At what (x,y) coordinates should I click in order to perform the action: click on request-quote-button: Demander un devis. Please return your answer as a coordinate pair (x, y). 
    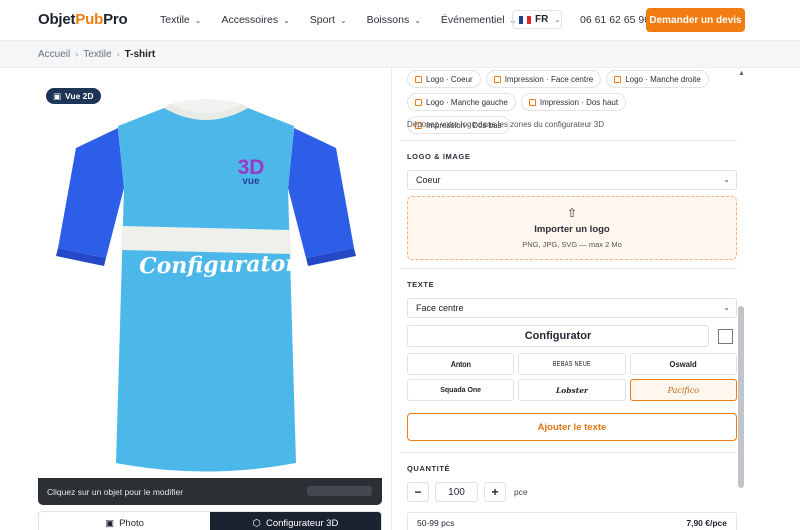
    Looking at the image, I should click on (695, 20).